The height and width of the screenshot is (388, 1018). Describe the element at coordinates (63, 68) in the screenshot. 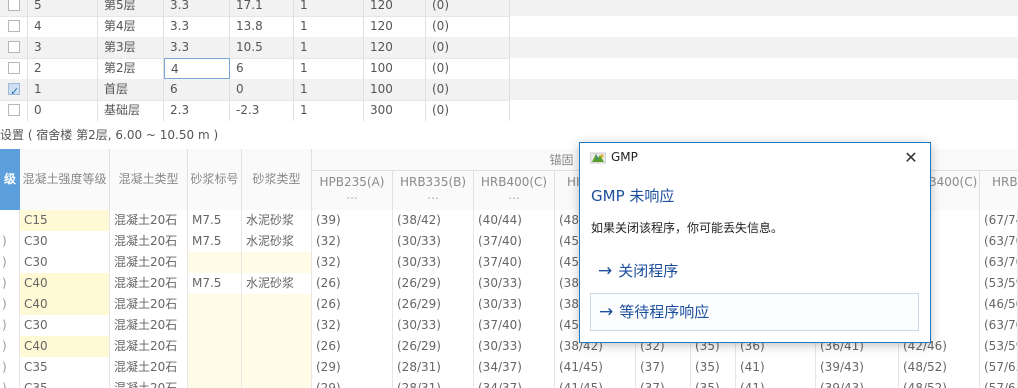

I see `floor-cell-no: 2` at that location.